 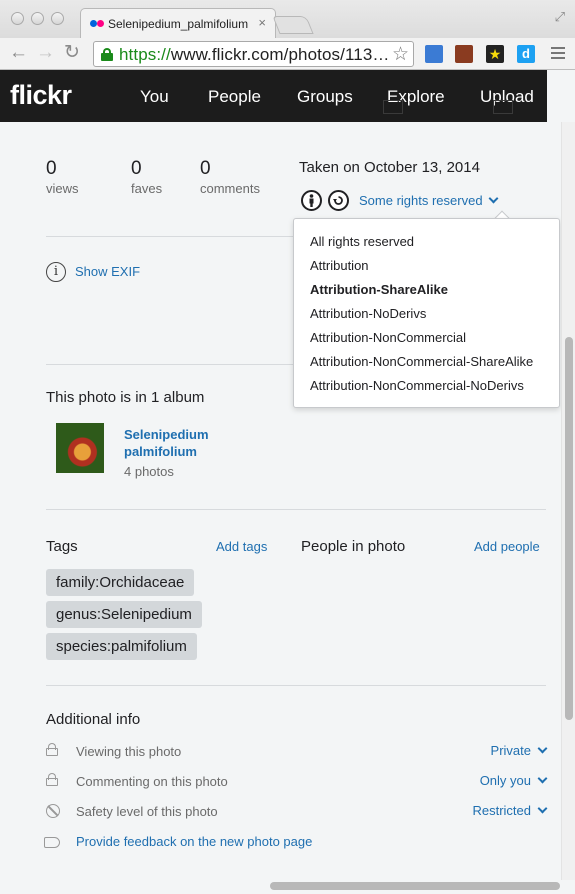 What do you see at coordinates (107, 271) in the screenshot?
I see `show-exif-link: Show EXIF` at bounding box center [107, 271].